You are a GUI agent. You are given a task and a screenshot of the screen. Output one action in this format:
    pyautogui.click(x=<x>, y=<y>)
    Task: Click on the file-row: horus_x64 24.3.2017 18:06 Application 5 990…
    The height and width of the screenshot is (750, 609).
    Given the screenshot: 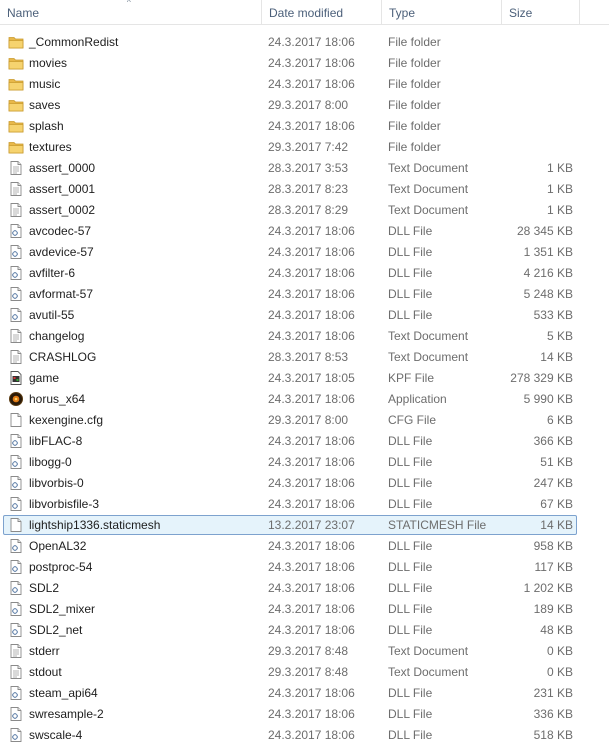 What is the action you would take?
    pyautogui.click(x=304, y=399)
    